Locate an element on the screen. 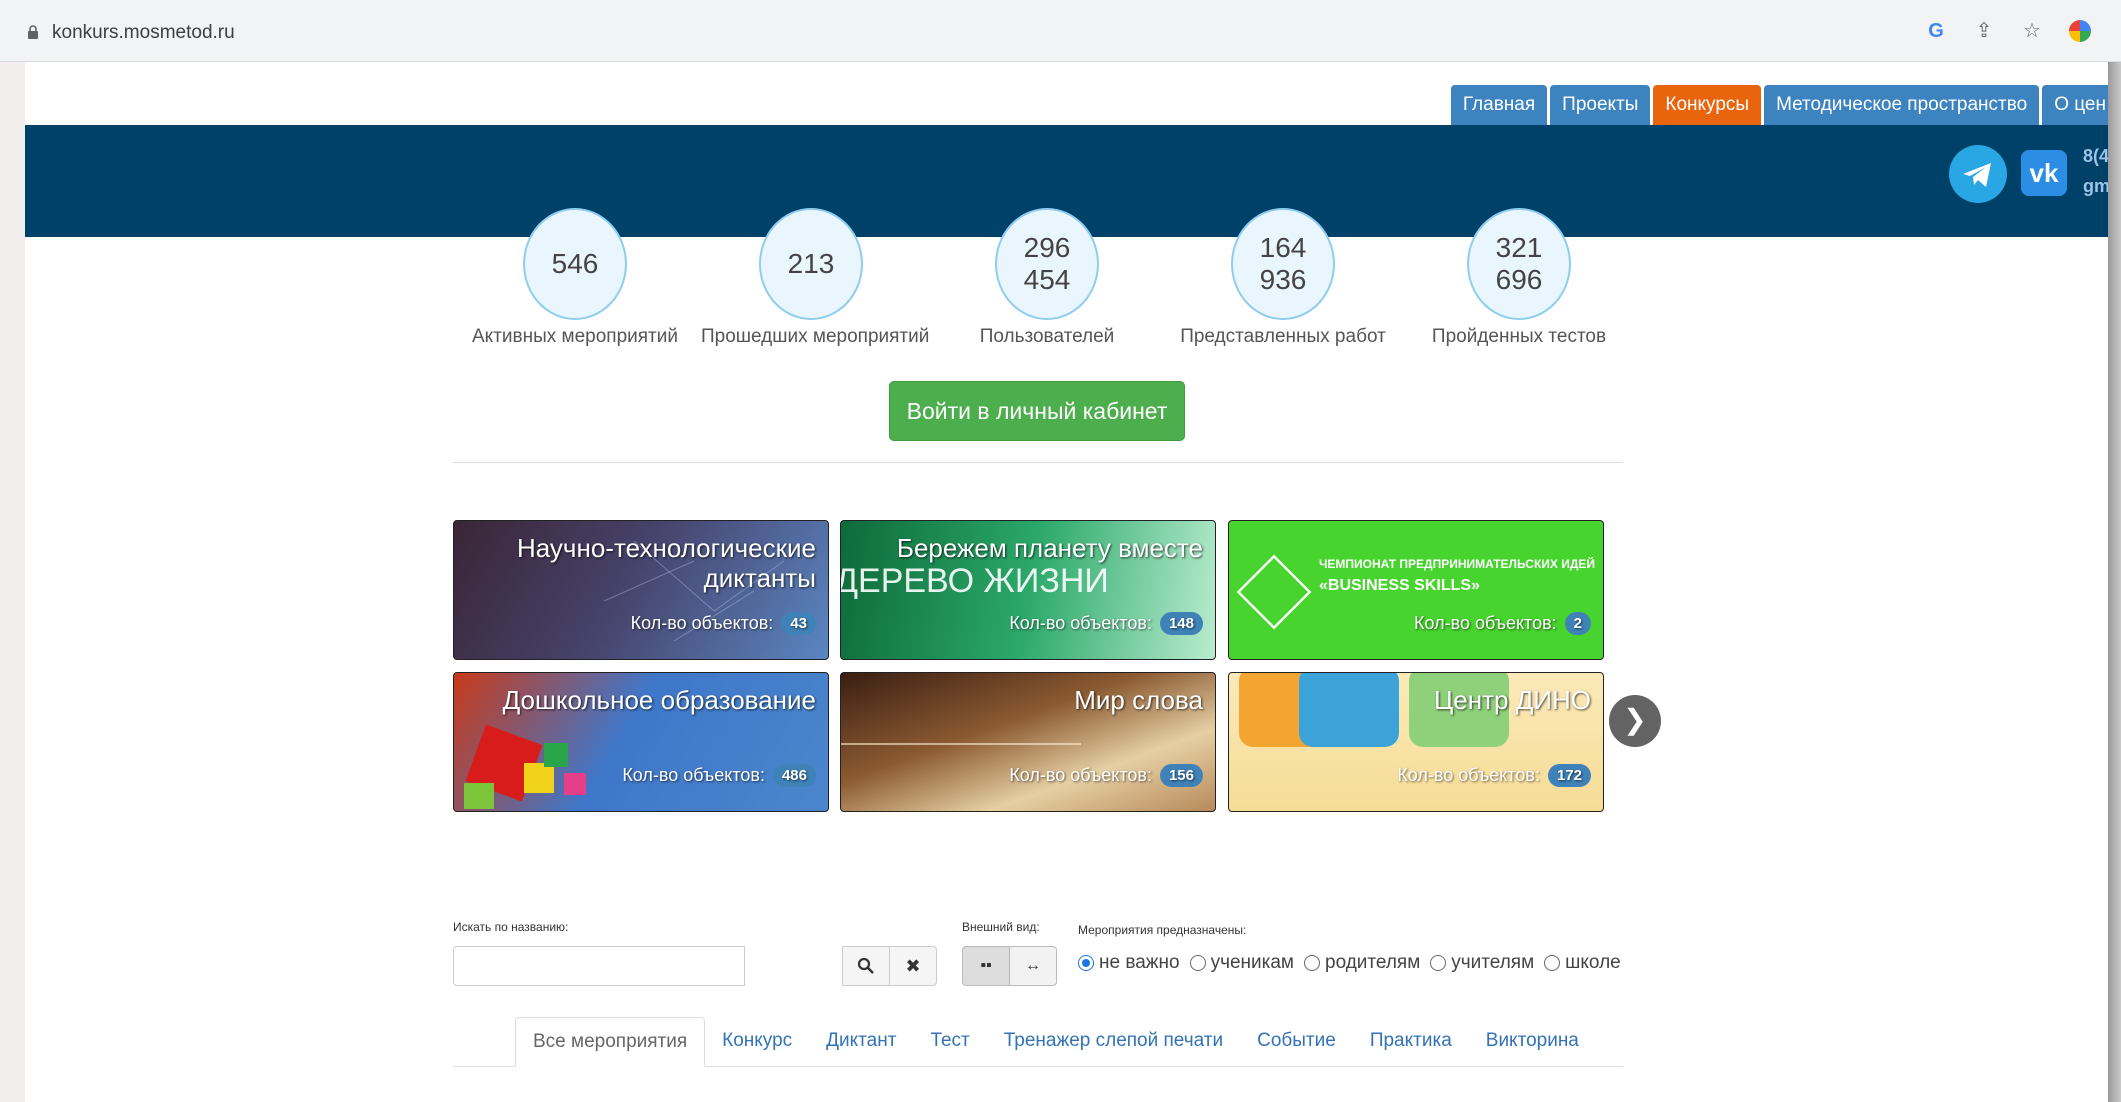  toy-blocks-graphic is located at coordinates (525, 762).